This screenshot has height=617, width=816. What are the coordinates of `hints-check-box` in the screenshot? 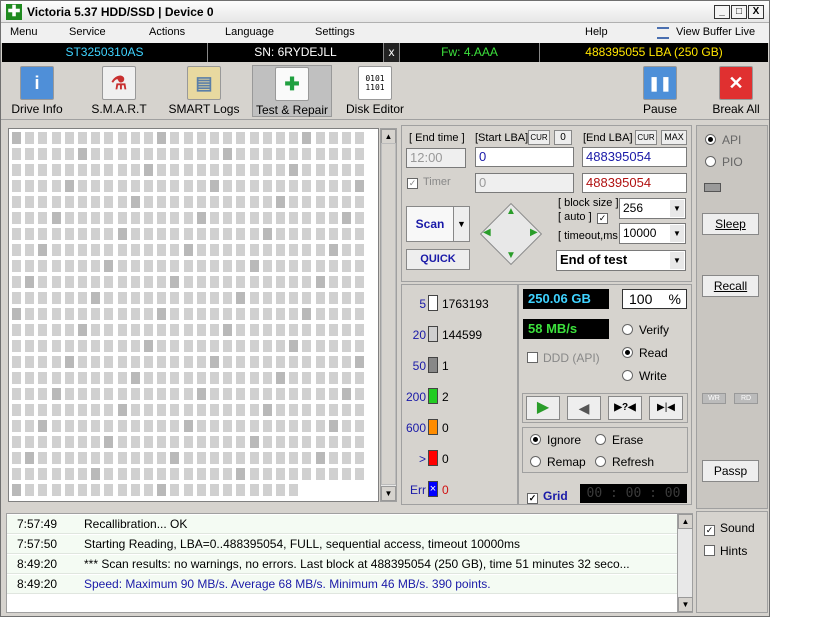 It's located at (709, 550).